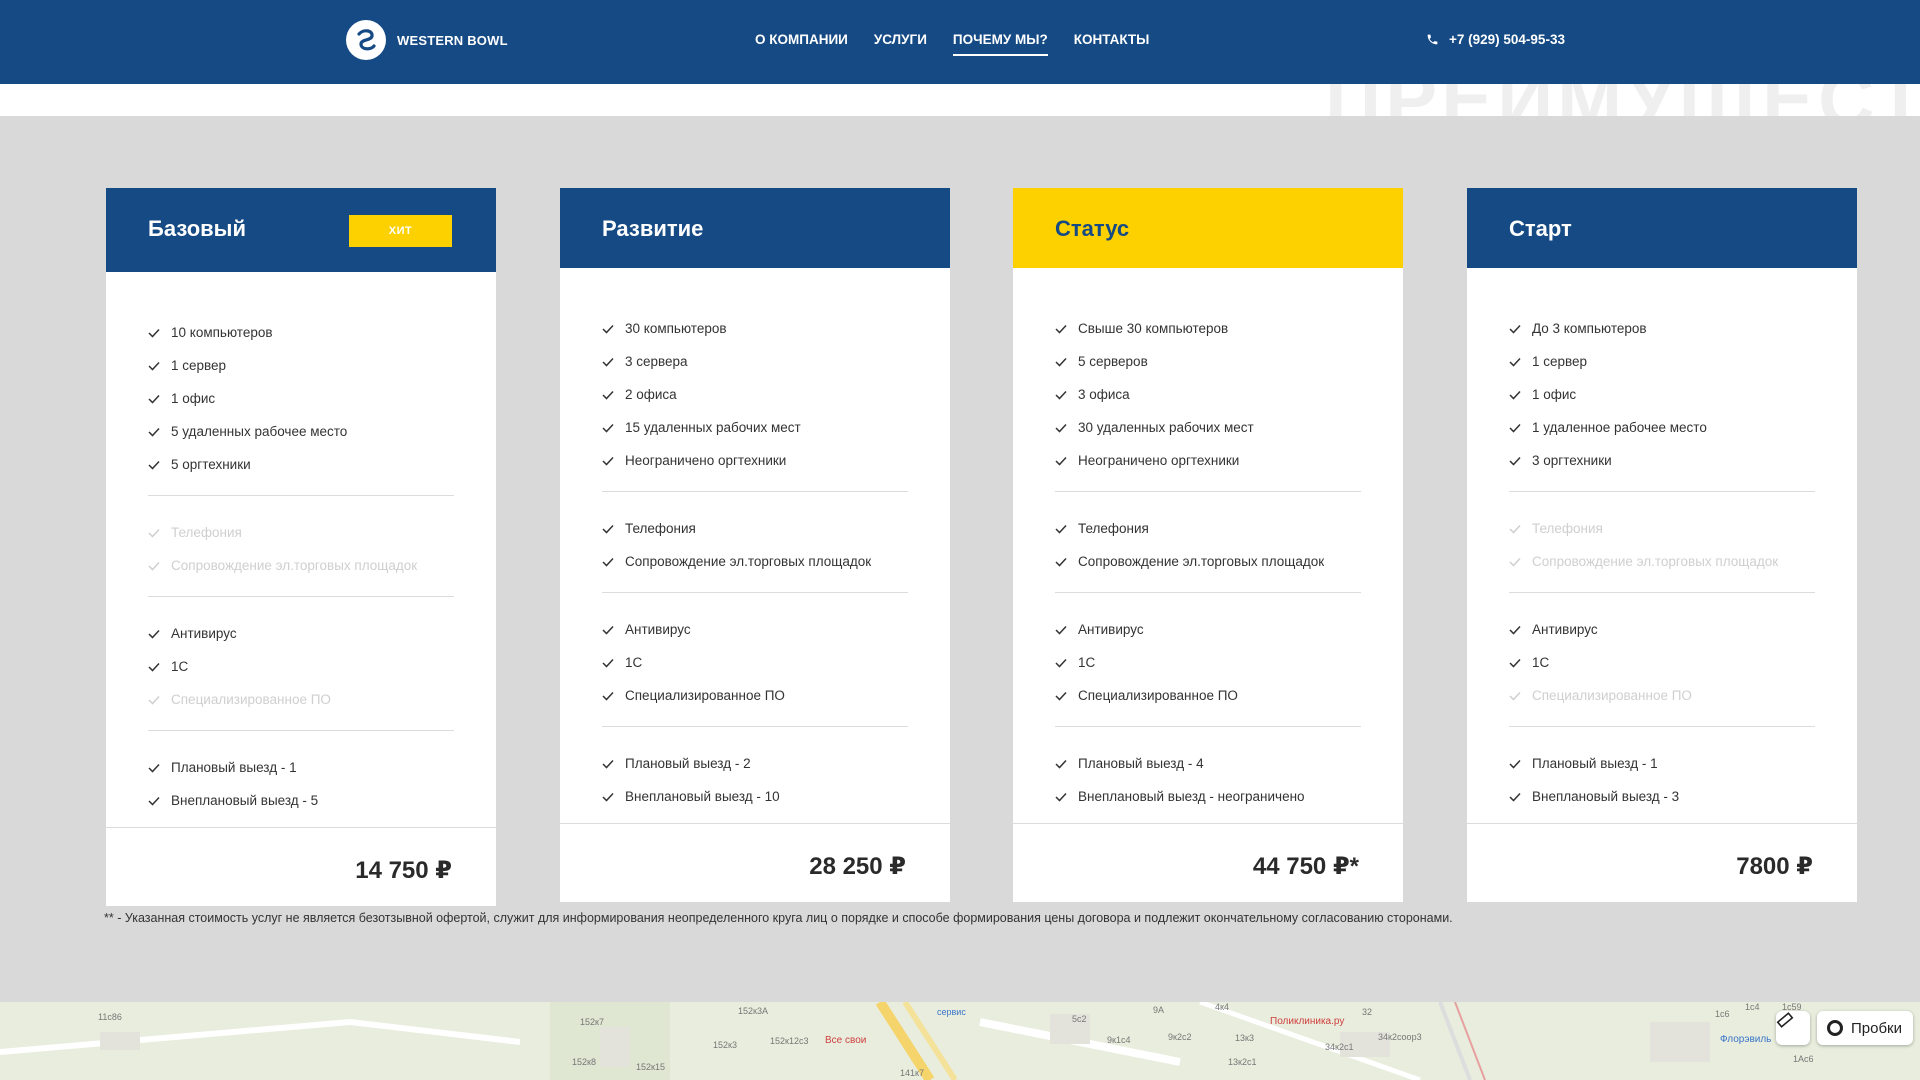 The image size is (1920, 1080). What do you see at coordinates (653, 228) in the screenshot?
I see `plan-title: Развитие` at bounding box center [653, 228].